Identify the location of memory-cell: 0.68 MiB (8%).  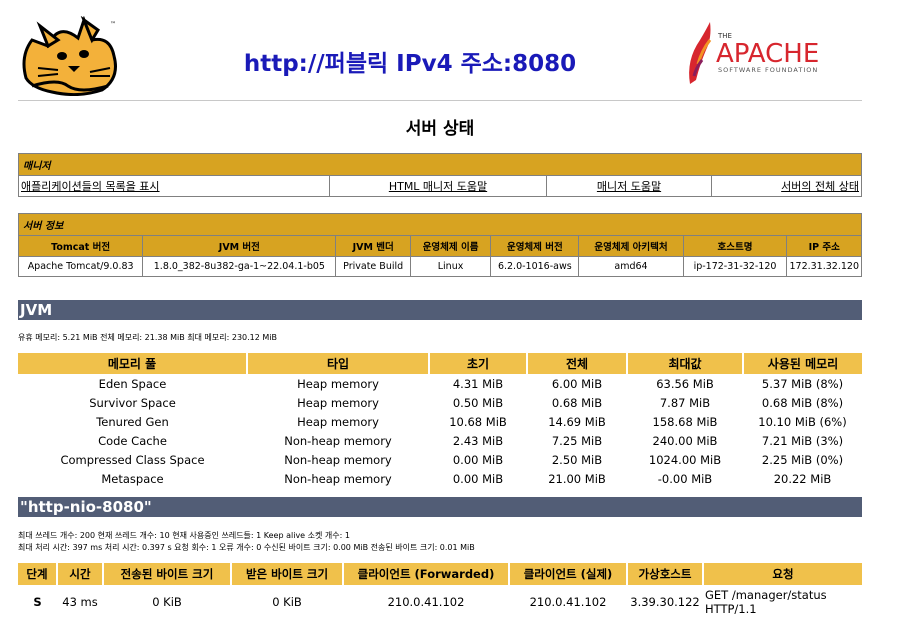
(802, 402).